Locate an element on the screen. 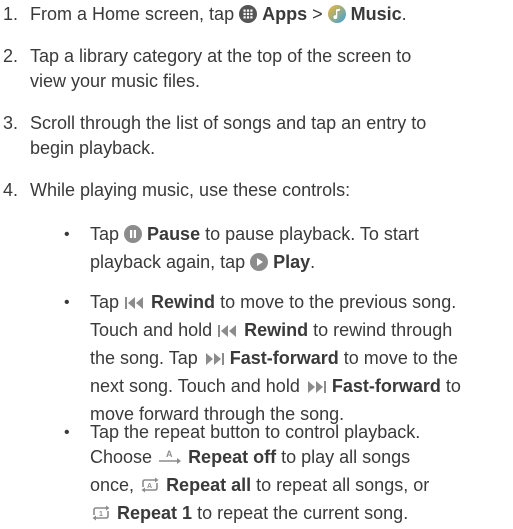 The height and width of the screenshot is (529, 513). step-text: From a Home screen, tap Apps > Music. is located at coordinates (270, 16).